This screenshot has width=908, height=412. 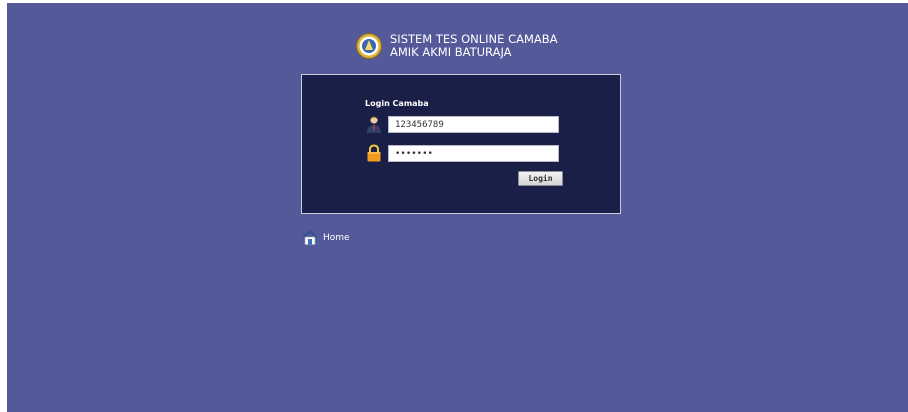 I want to click on username-field, so click(x=473, y=124).